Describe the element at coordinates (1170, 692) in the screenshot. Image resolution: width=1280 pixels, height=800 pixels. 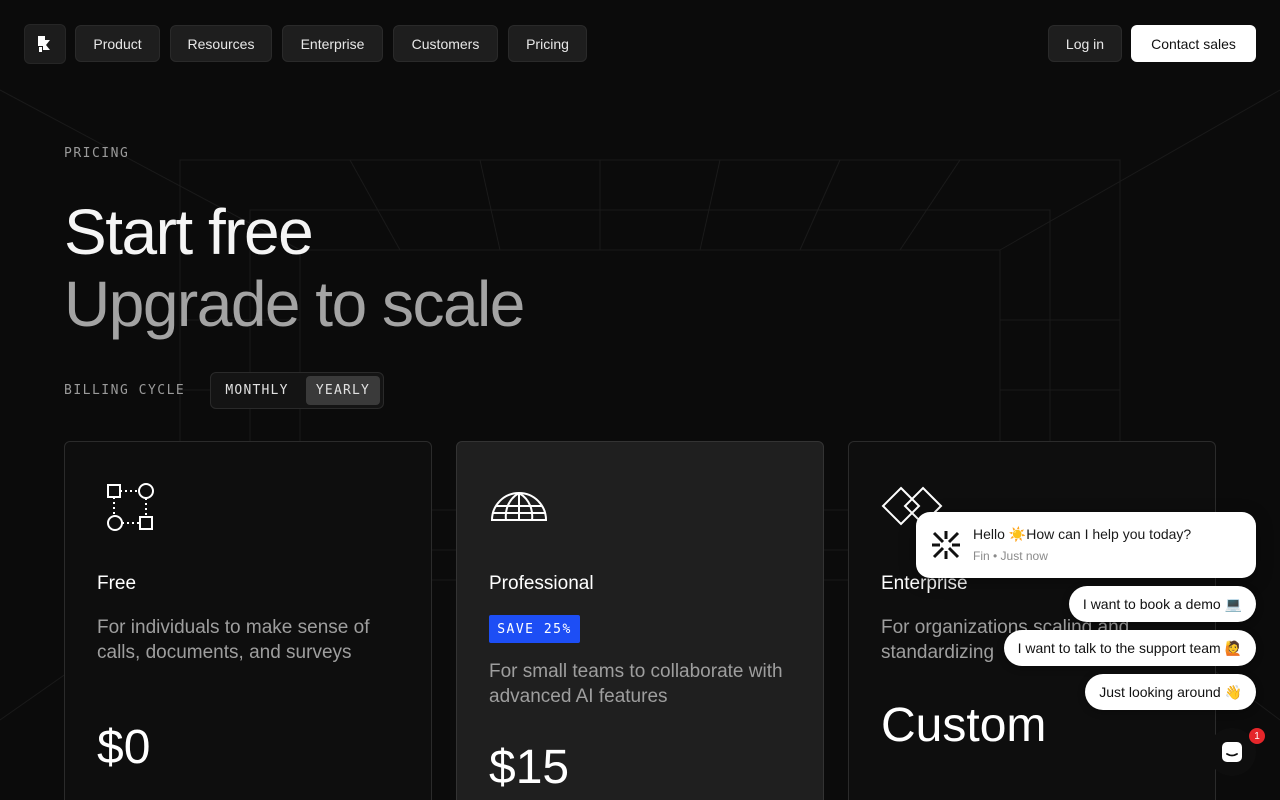
I see `quick-reply-looking-around: Just looking around 👋` at that location.